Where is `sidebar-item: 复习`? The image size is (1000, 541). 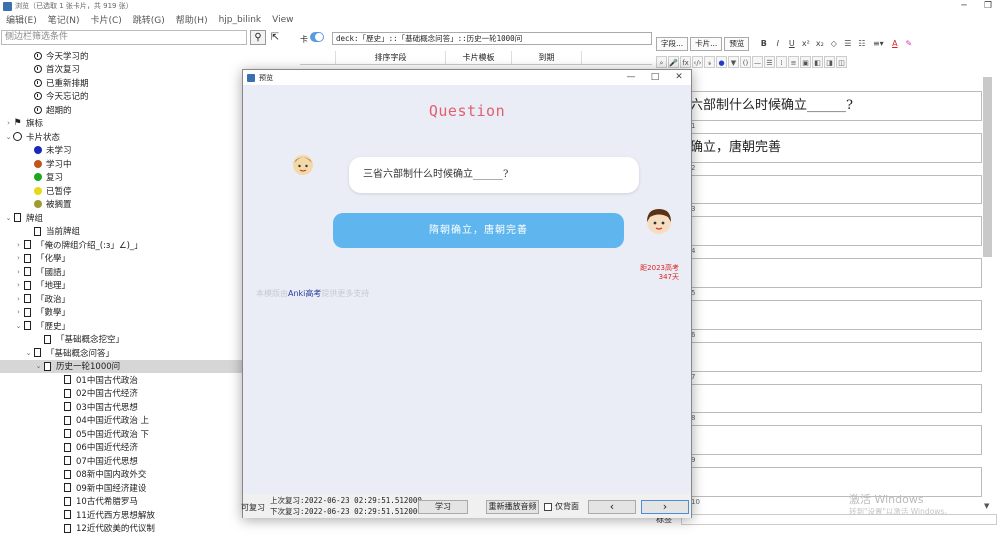
sidebar-item: 复习 is located at coordinates (121, 178).